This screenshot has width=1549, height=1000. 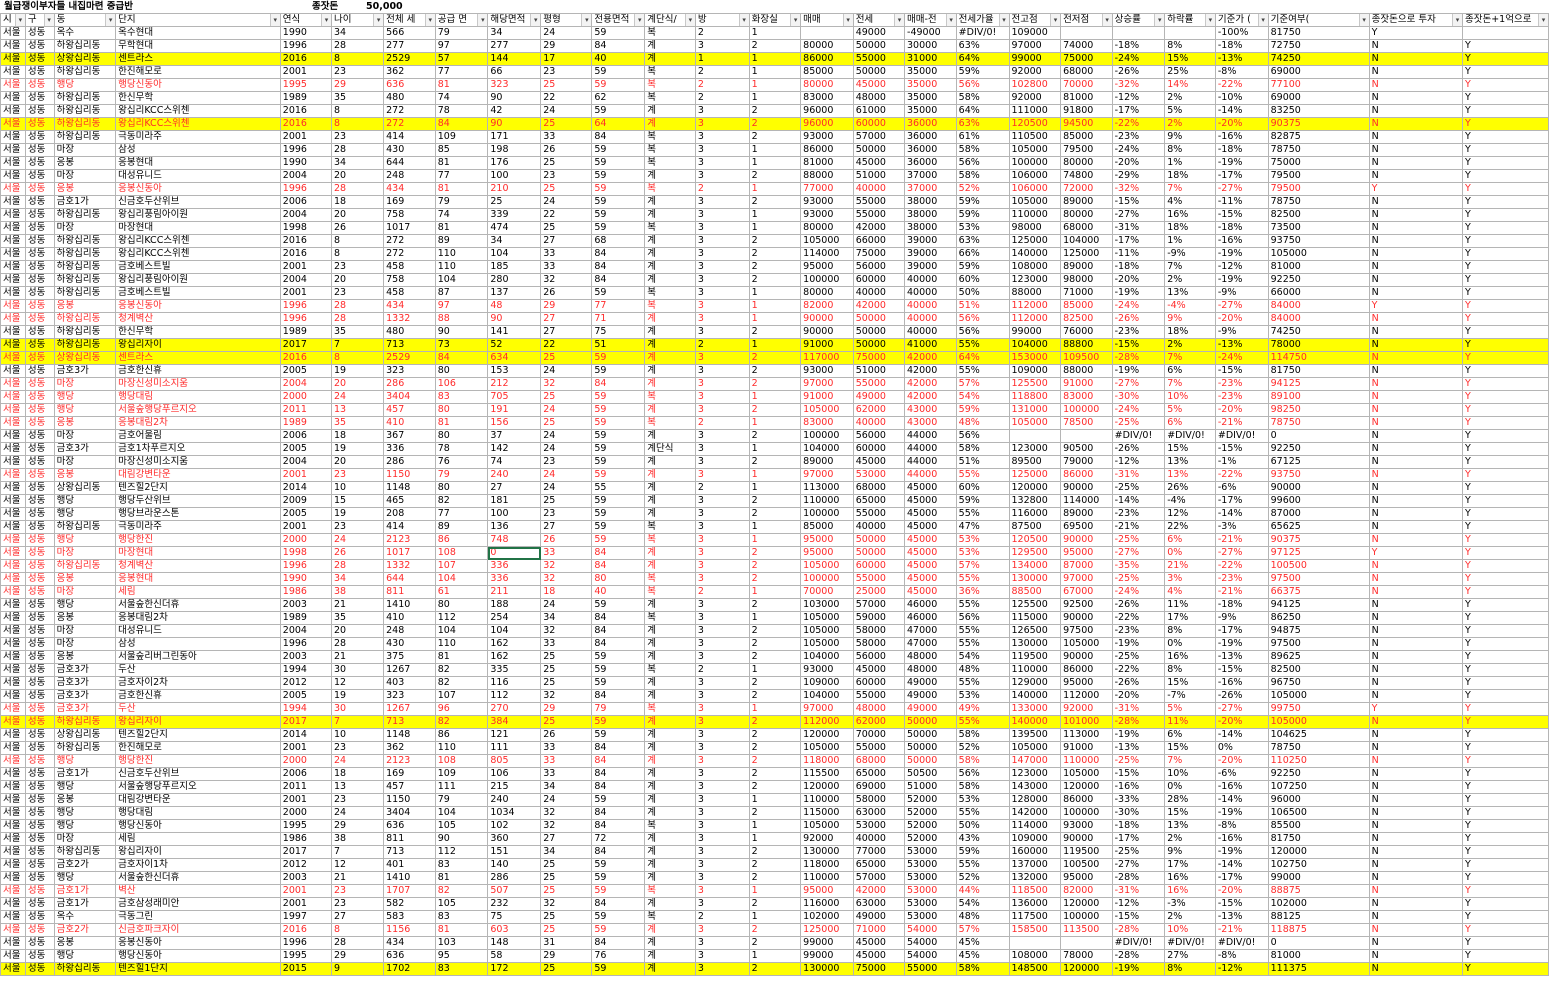 What do you see at coordinates (461, 332) in the screenshot?
I see `table-cell: 90` at bounding box center [461, 332].